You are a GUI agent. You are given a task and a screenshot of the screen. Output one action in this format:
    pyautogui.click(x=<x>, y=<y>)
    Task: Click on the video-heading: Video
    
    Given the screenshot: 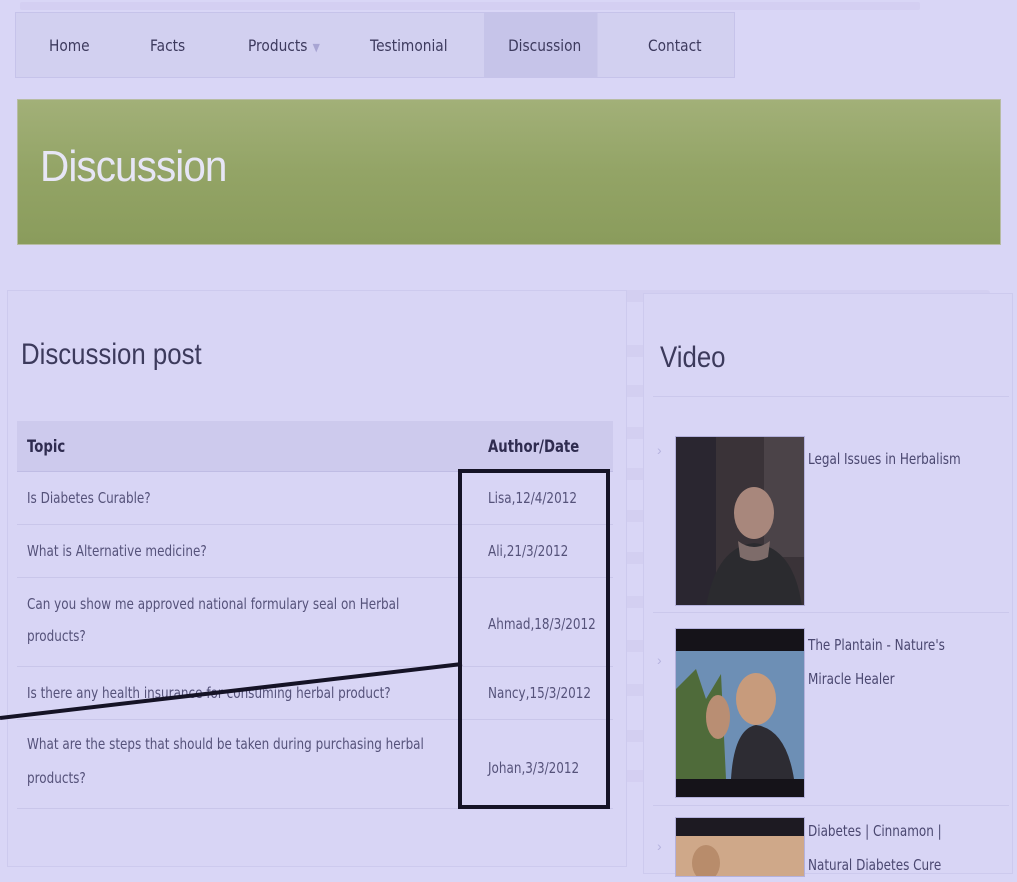 What is the action you would take?
    pyautogui.click(x=693, y=357)
    